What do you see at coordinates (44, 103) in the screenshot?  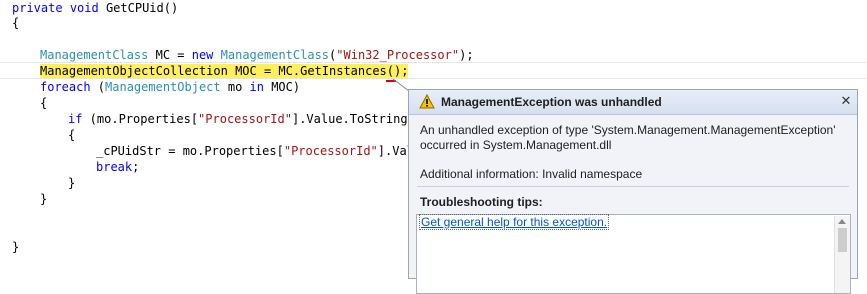 I see `code-line-7: {` at bounding box center [44, 103].